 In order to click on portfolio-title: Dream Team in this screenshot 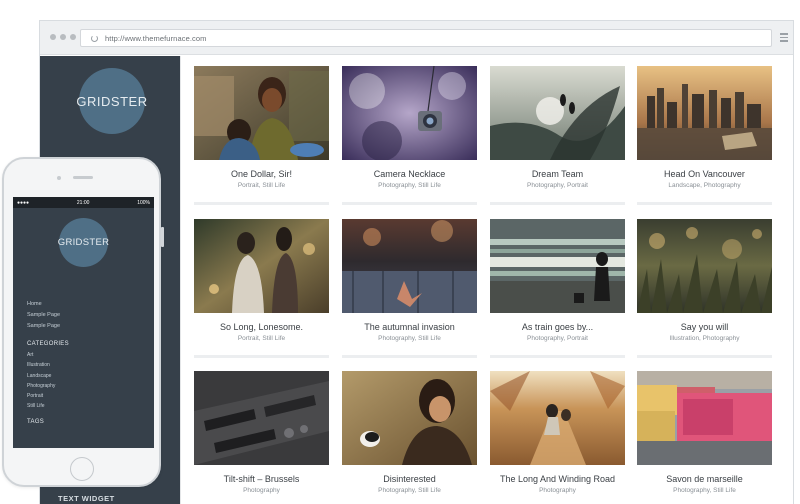, I will do `click(557, 174)`.